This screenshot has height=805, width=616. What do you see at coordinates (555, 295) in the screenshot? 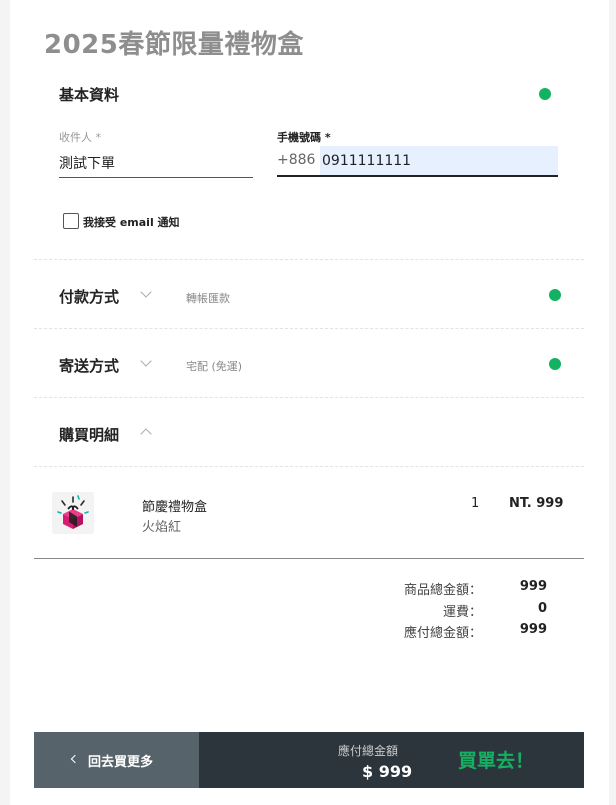
I see `payment-status-dot` at bounding box center [555, 295].